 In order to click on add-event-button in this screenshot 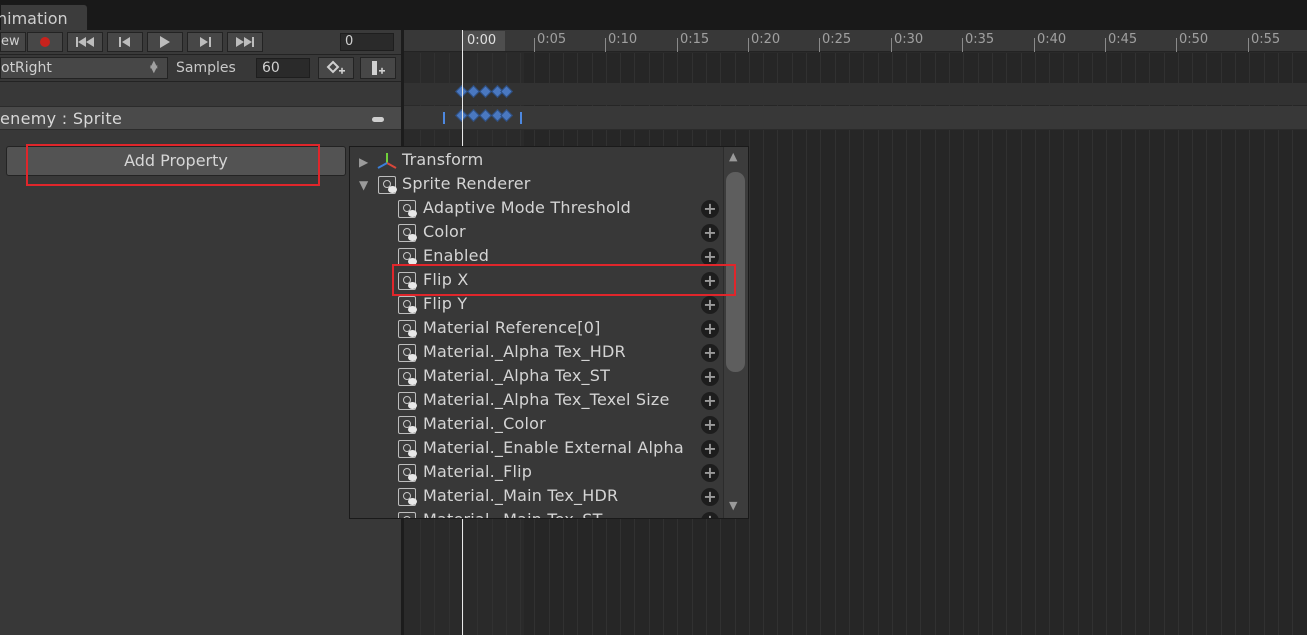, I will do `click(378, 68)`.